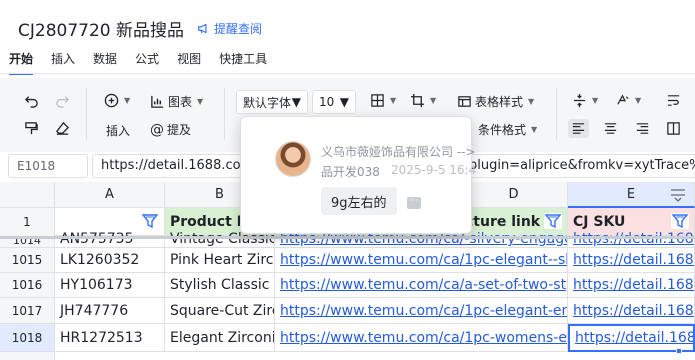 This screenshot has width=695, height=360. Describe the element at coordinates (101, 28) in the screenshot. I see `doc-title: CJ2807720 新品搜品` at that location.